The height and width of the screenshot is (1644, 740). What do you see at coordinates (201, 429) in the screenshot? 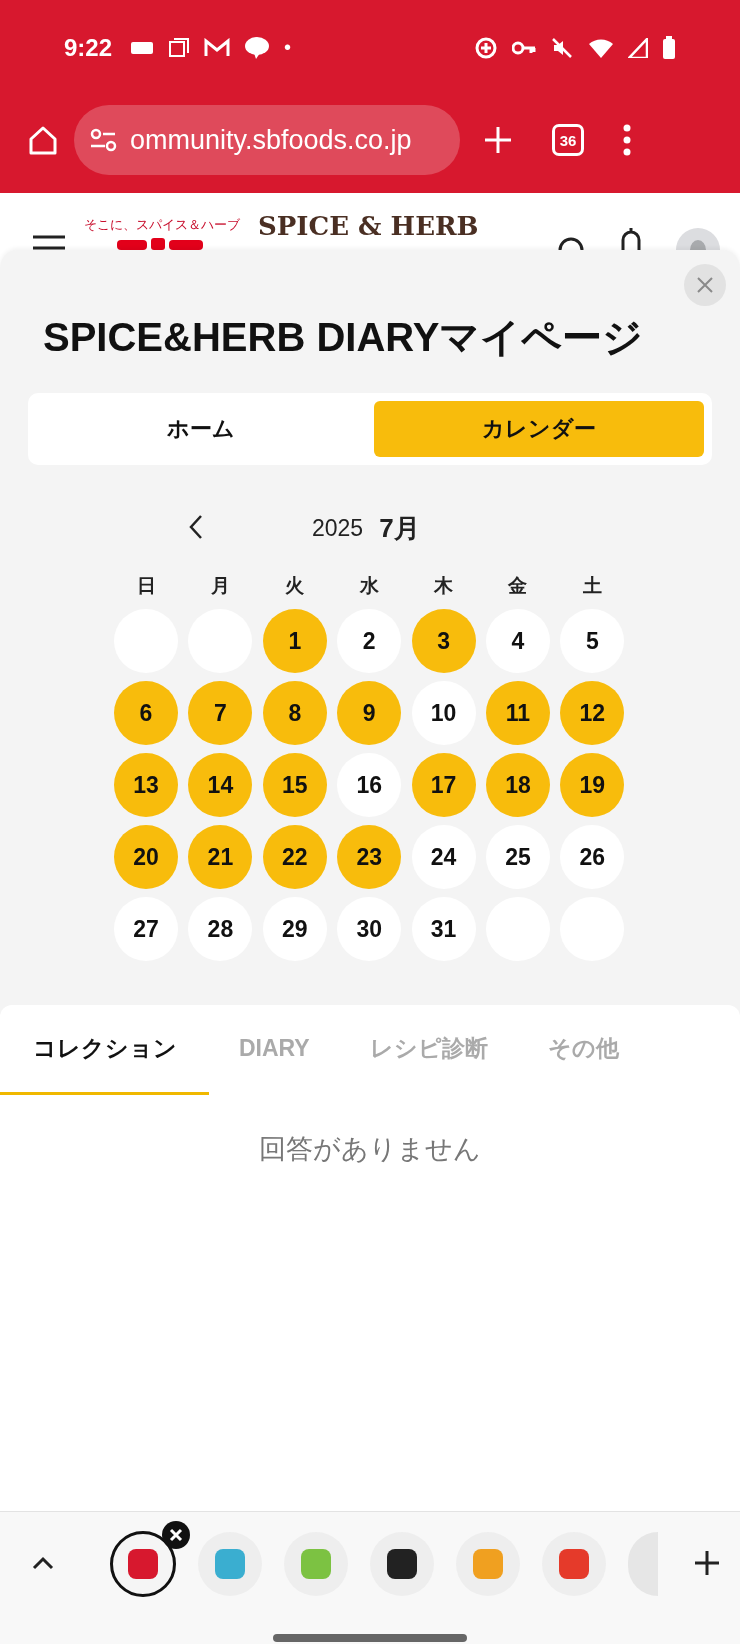
I see `segment-tab: ホーム` at bounding box center [201, 429].